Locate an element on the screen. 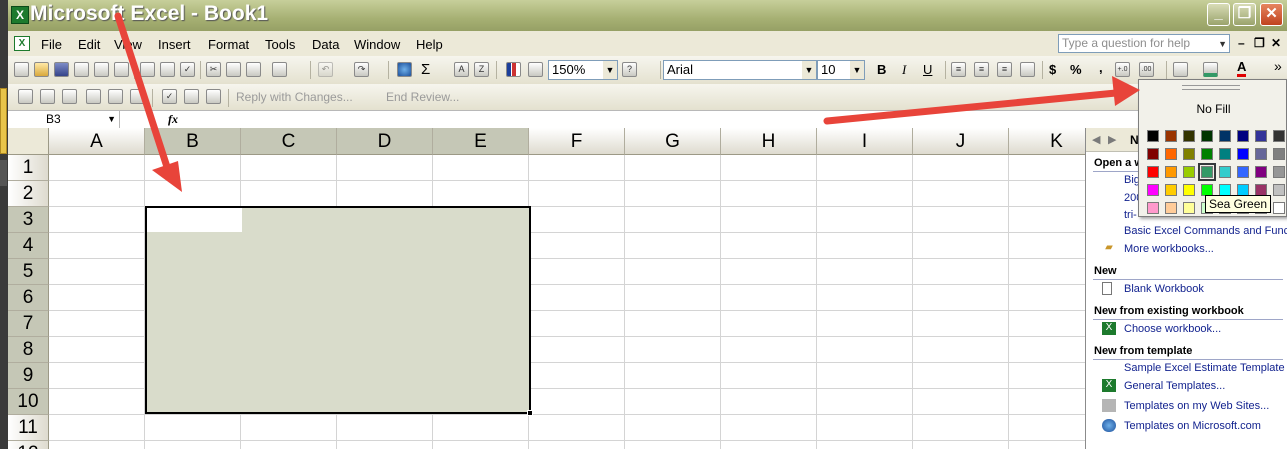 This screenshot has height=449, width=1287. close-button: ✕ is located at coordinates (1271, 14).